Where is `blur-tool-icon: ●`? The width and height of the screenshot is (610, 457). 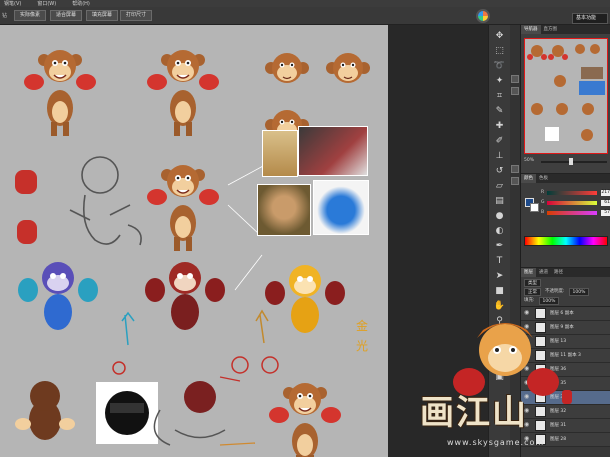 blur-tool-icon: ● is located at coordinates (499, 216).